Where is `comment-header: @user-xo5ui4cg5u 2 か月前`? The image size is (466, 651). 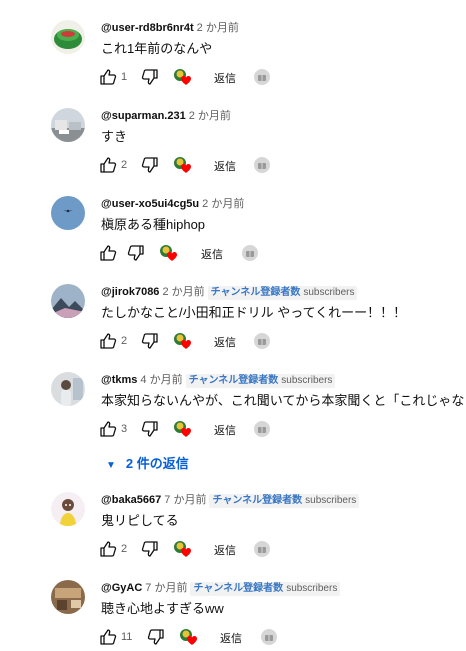 comment-header: @user-xo5ui4cg5u 2 か月前 is located at coordinates (172, 204).